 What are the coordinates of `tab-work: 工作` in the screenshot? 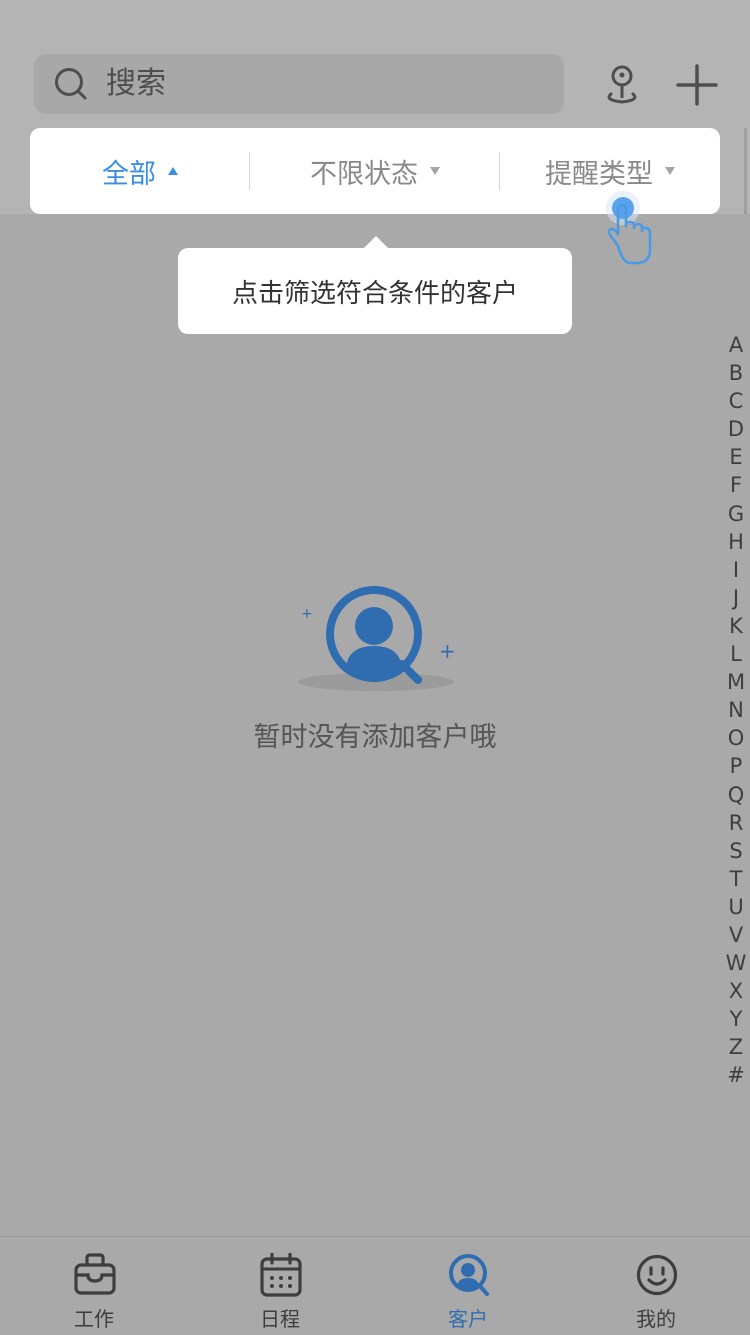 It's located at (94, 1286).